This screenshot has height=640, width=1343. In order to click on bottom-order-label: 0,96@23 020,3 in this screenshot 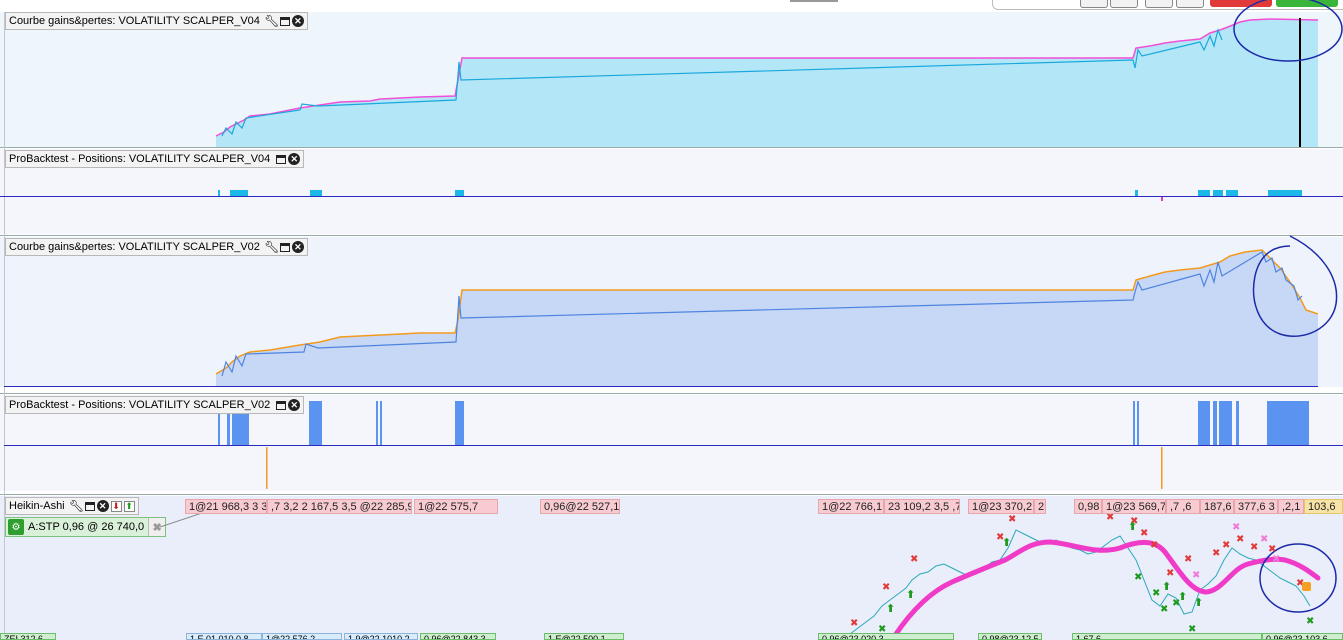, I will do `click(886, 636)`.